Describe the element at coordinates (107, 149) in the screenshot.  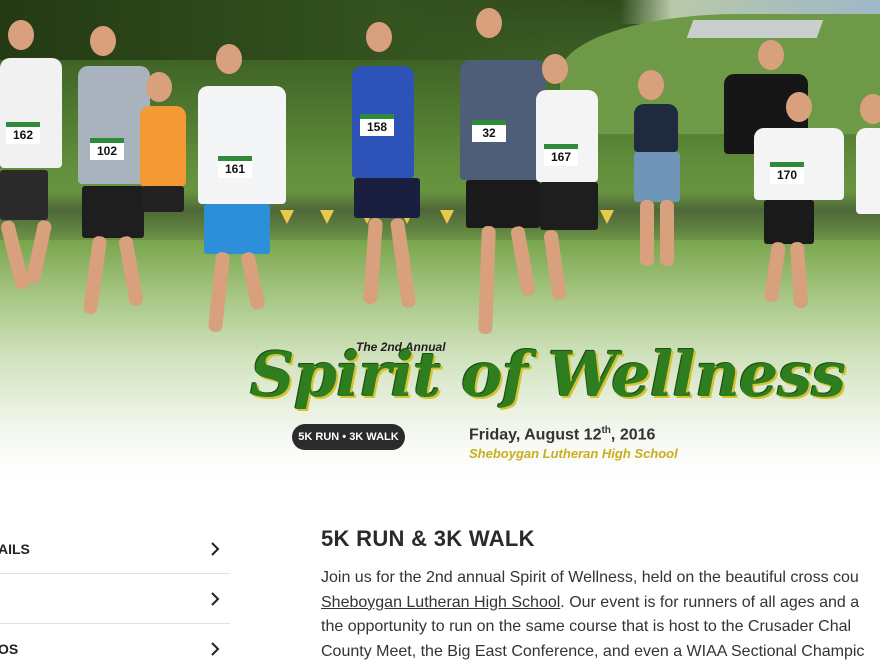
I see `race-bib: 102` at that location.